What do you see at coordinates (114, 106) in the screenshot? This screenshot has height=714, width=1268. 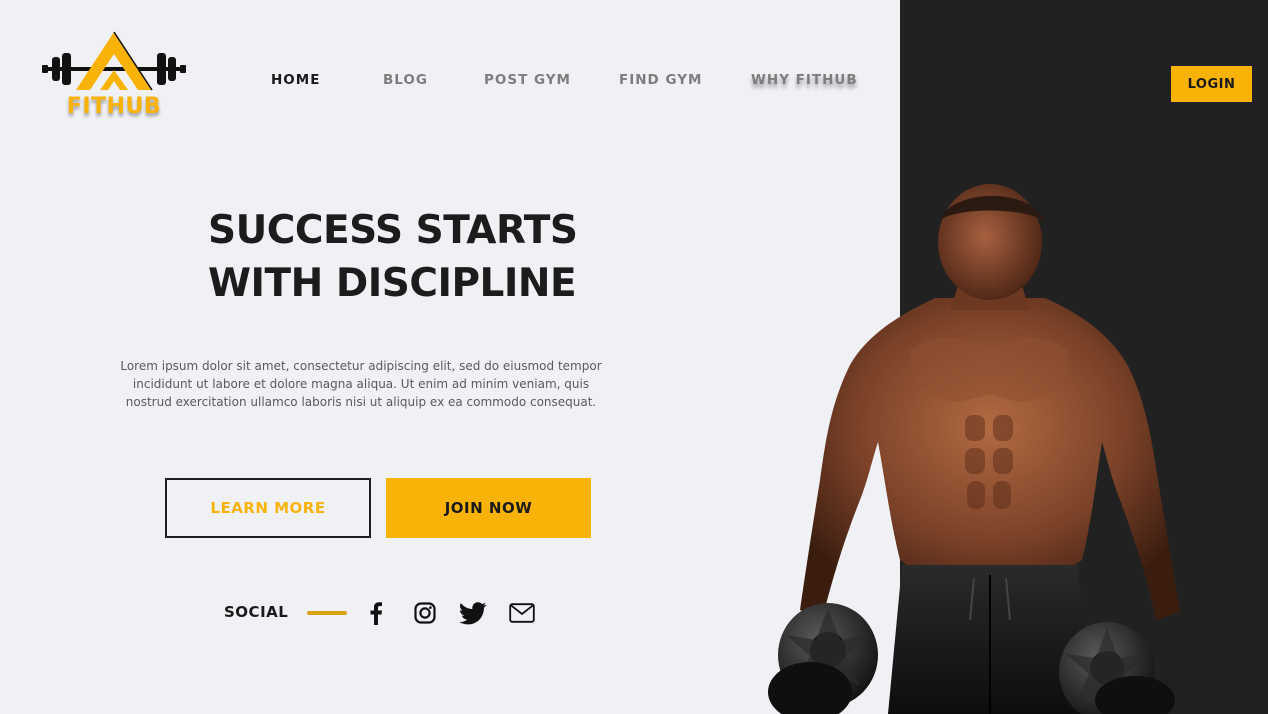 I see `logo-text: FITHUB` at bounding box center [114, 106].